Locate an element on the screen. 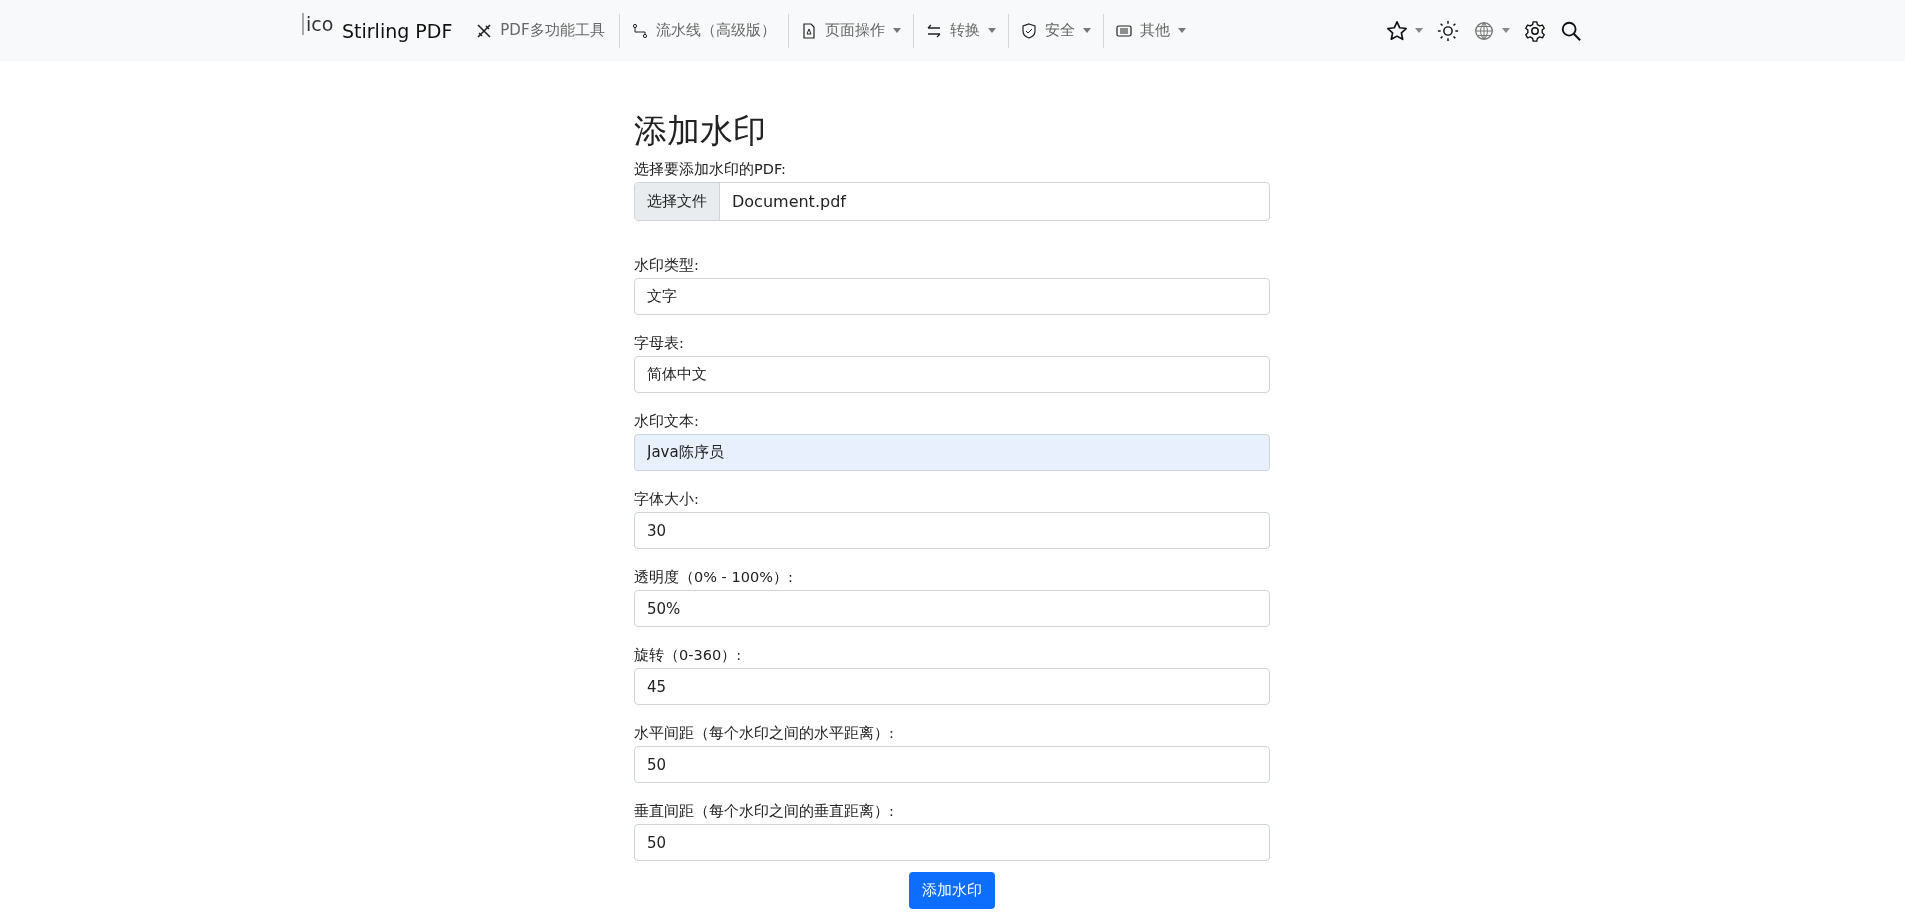 This screenshot has height=919, width=1905. page-title: 添加水印 is located at coordinates (700, 131).